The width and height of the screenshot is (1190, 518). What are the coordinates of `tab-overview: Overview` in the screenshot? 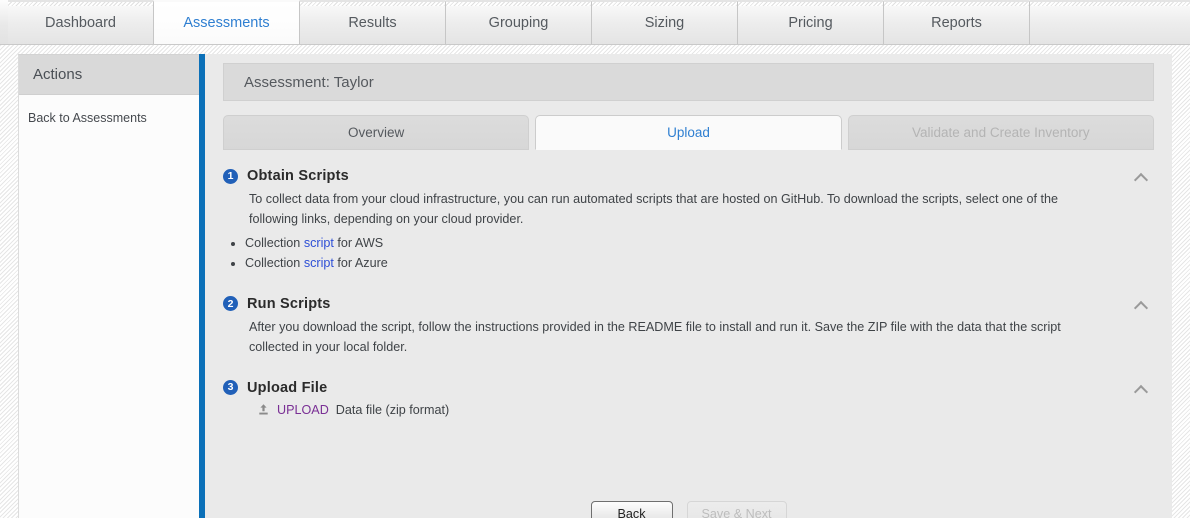 It's located at (376, 132).